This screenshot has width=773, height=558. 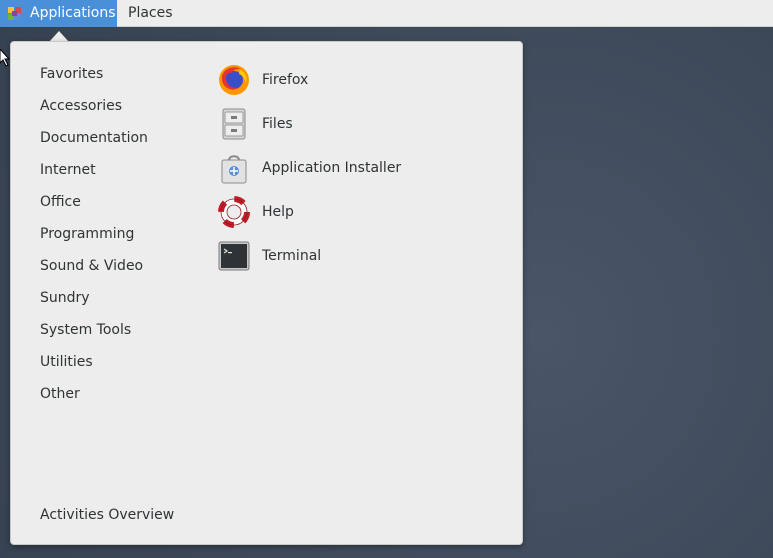 What do you see at coordinates (94, 110) in the screenshot?
I see `category-accessories: Accessories` at bounding box center [94, 110].